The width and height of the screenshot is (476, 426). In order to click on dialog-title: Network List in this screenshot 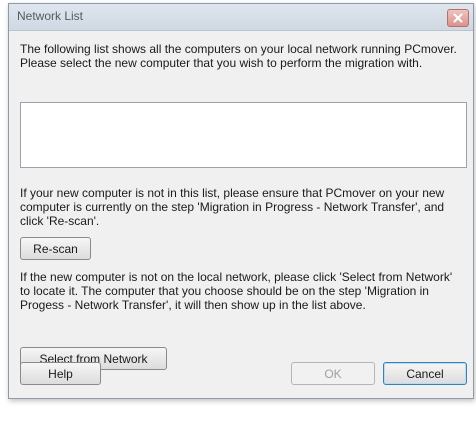, I will do `click(50, 16)`.